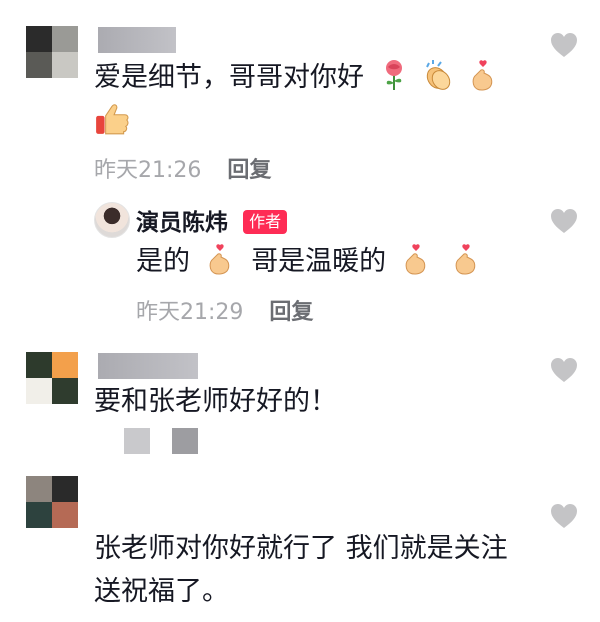 The height and width of the screenshot is (622, 600). I want to click on clap-emoji, so click(438, 75).